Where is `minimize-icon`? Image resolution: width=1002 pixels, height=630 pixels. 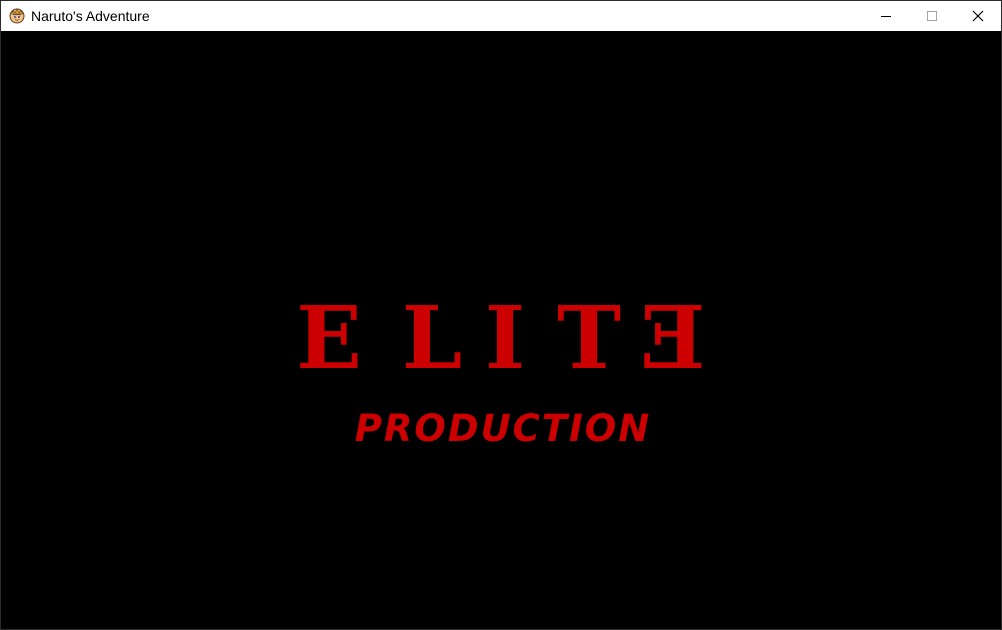 minimize-icon is located at coordinates (886, 16).